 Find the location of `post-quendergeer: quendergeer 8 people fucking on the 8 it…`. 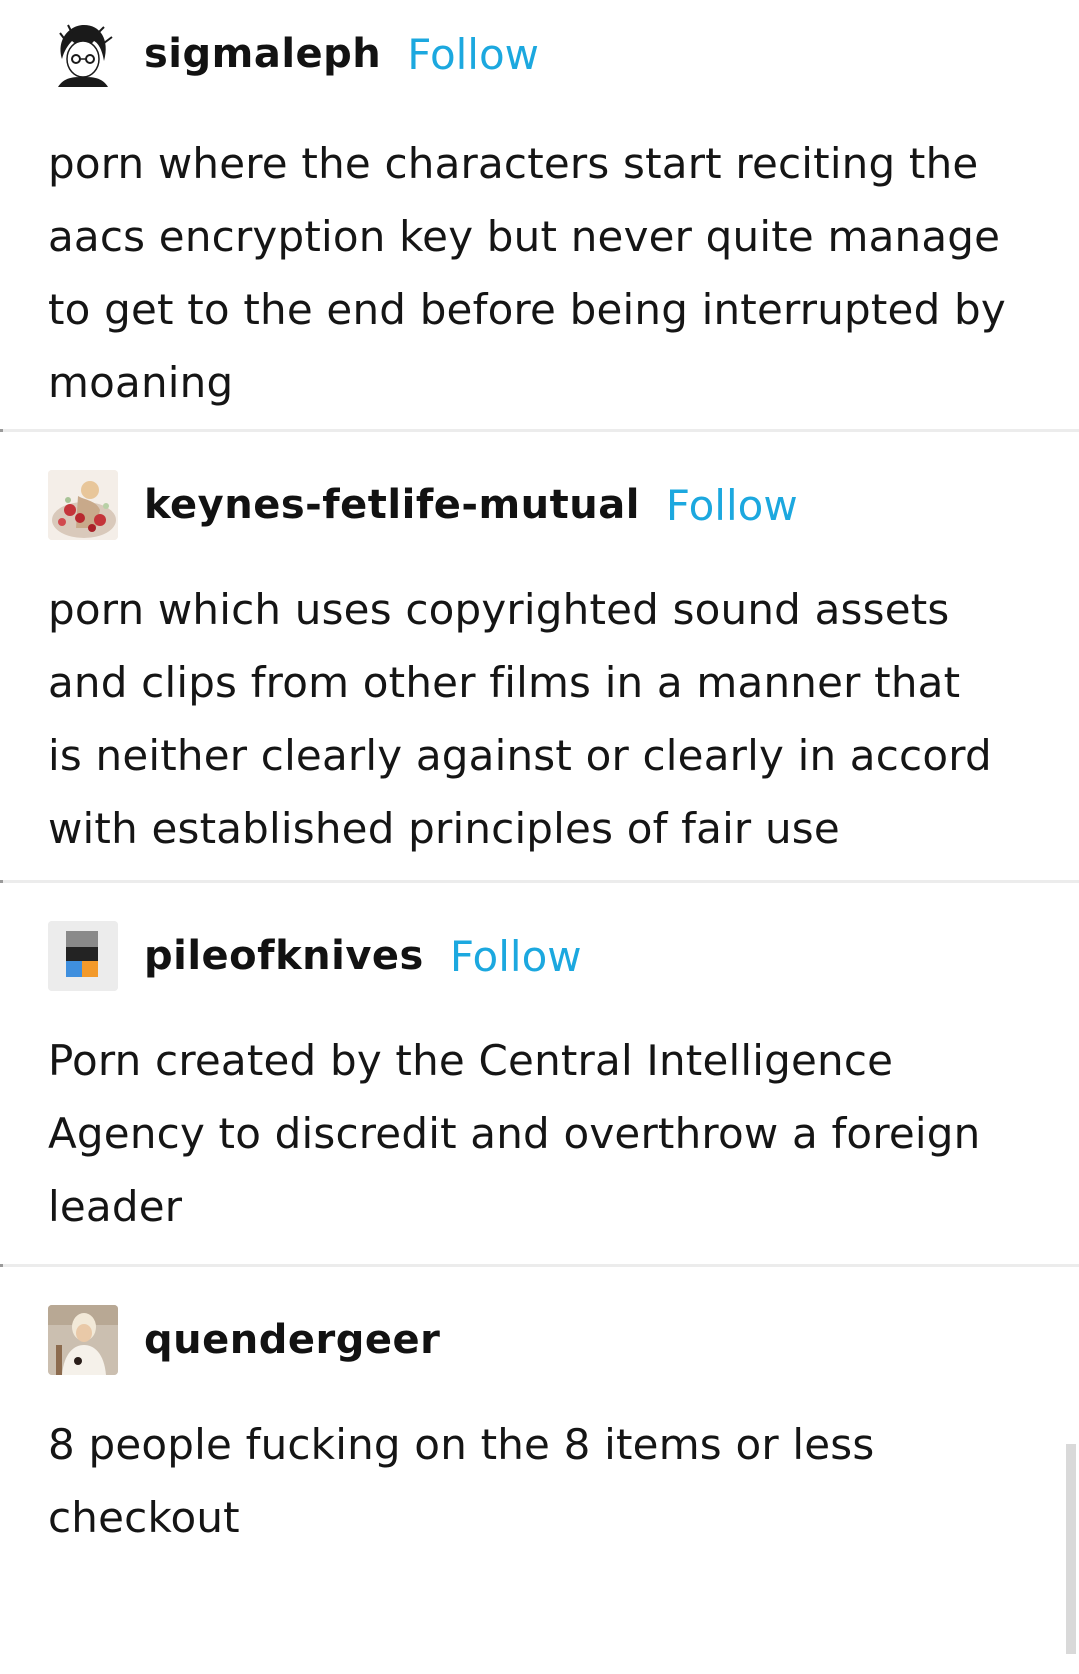

post-quendergeer: quendergeer 8 people fucking on the 8 it… is located at coordinates (539, 1429).